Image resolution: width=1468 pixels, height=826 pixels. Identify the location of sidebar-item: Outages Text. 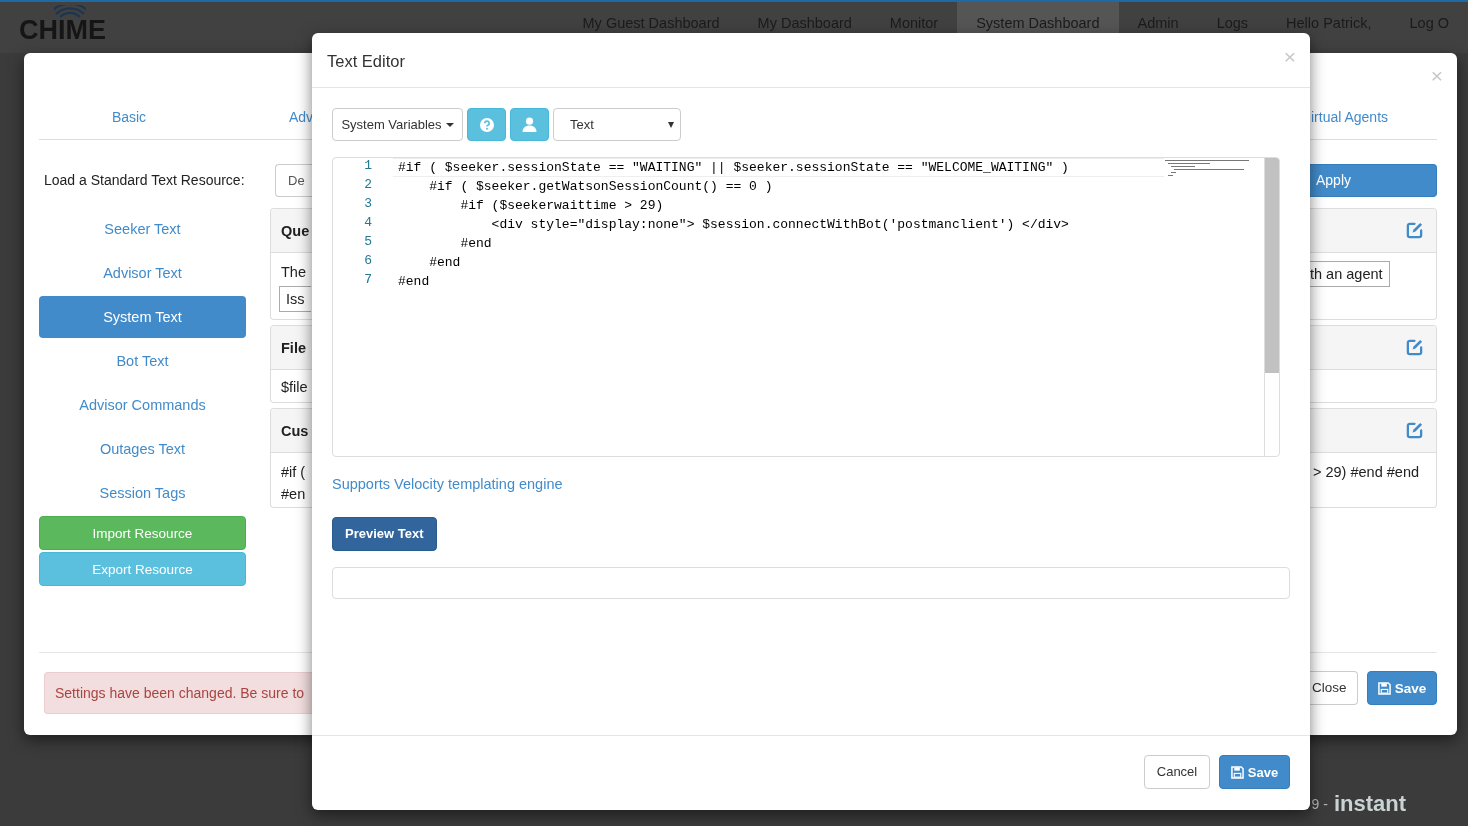
(142, 449).